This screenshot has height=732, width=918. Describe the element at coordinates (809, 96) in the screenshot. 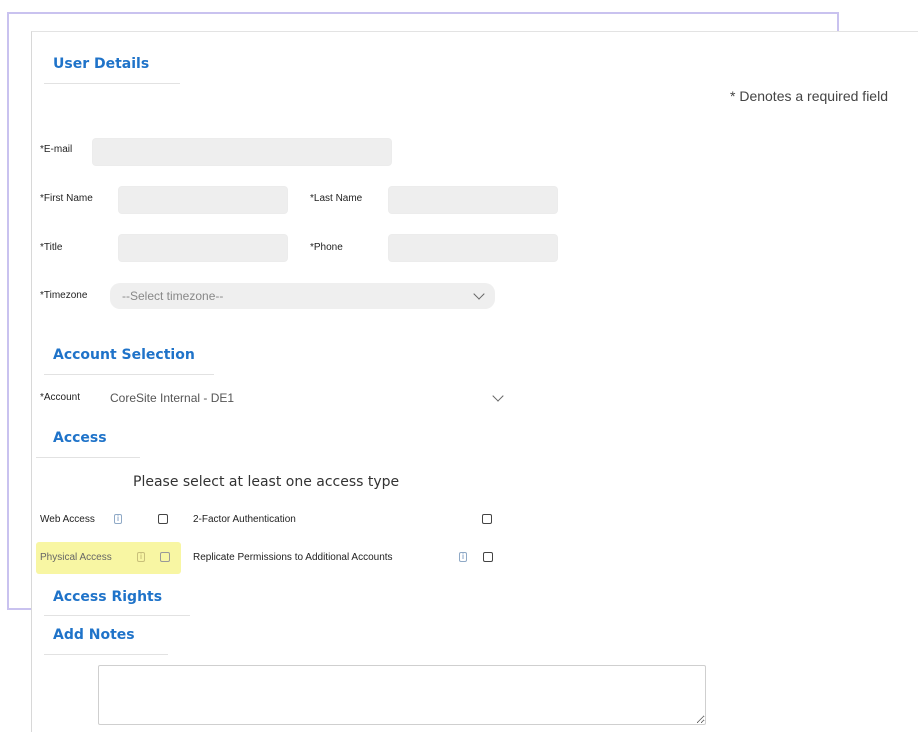

I see `required-field-note: * Denotes a required field` at that location.